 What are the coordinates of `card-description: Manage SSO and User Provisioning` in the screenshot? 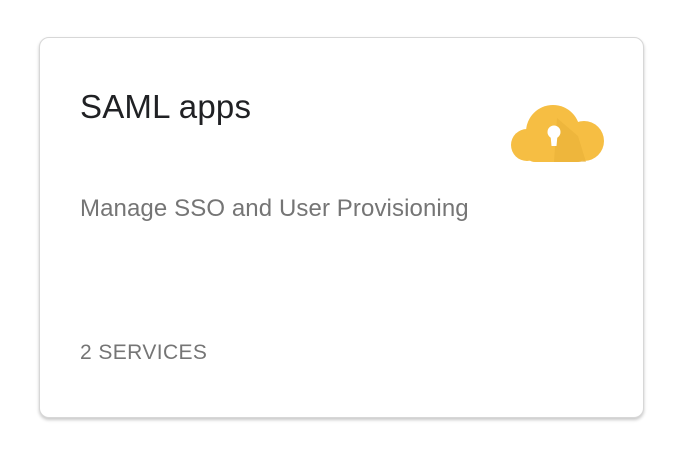 It's located at (274, 208).